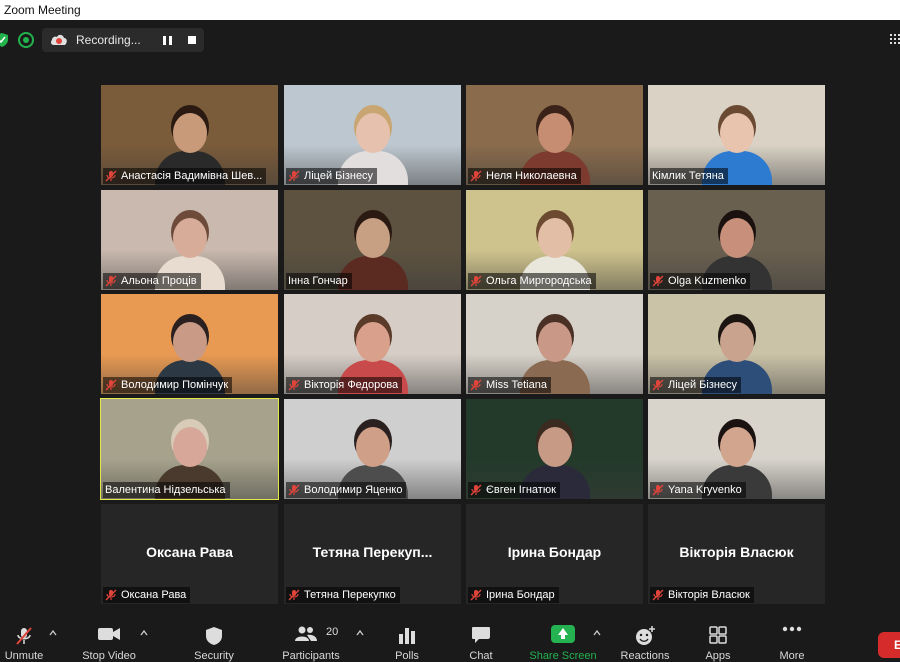 This screenshot has height=662, width=900. I want to click on security-button: Security, so click(214, 635).